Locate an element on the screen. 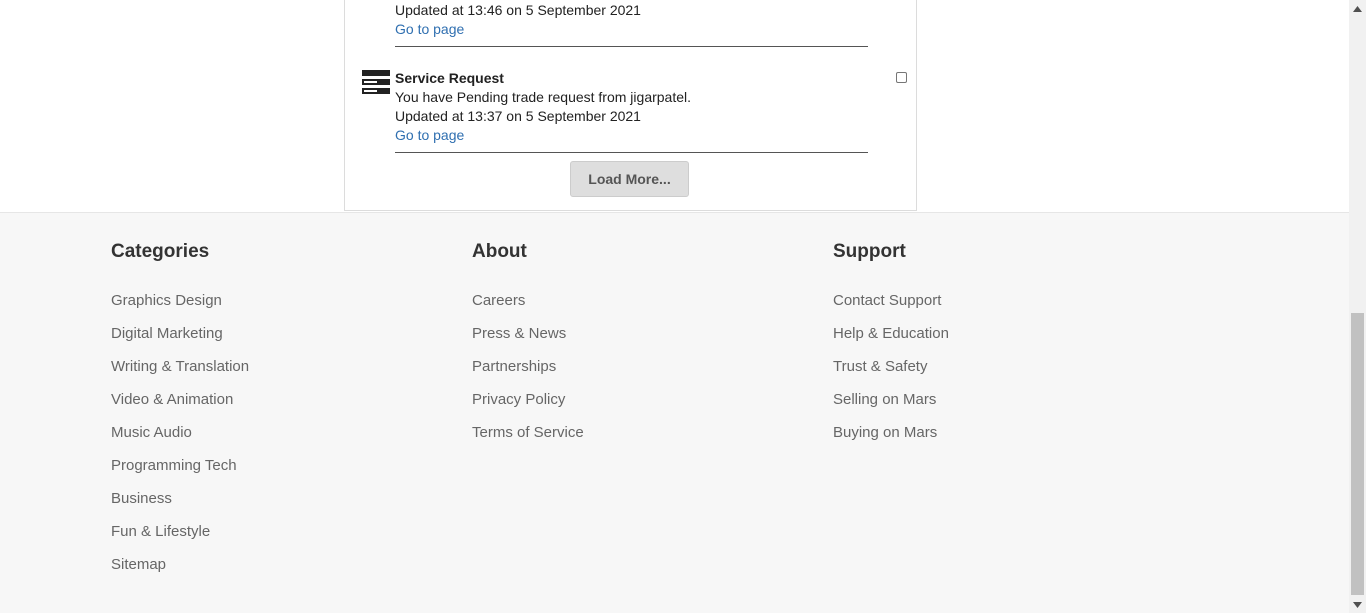 The image size is (1366, 613). footer-link: Music Audio is located at coordinates (241, 432).